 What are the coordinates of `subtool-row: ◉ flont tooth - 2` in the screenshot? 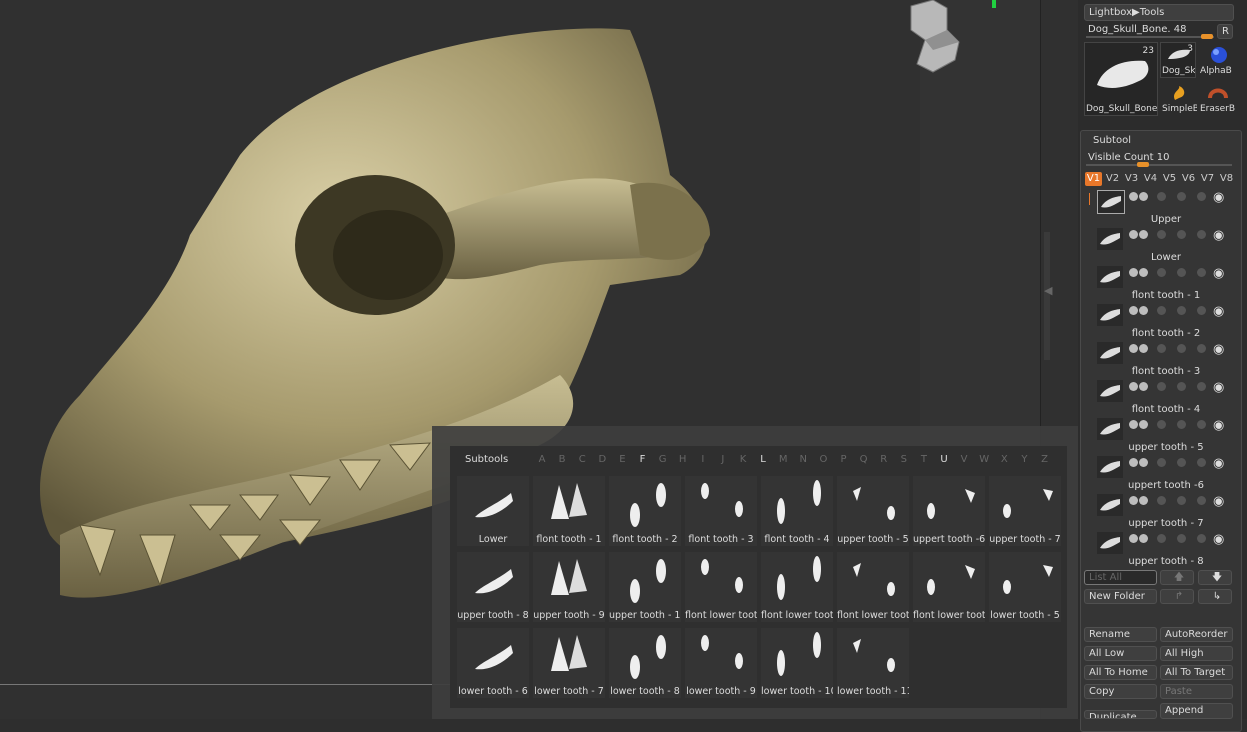 It's located at (1166, 323).